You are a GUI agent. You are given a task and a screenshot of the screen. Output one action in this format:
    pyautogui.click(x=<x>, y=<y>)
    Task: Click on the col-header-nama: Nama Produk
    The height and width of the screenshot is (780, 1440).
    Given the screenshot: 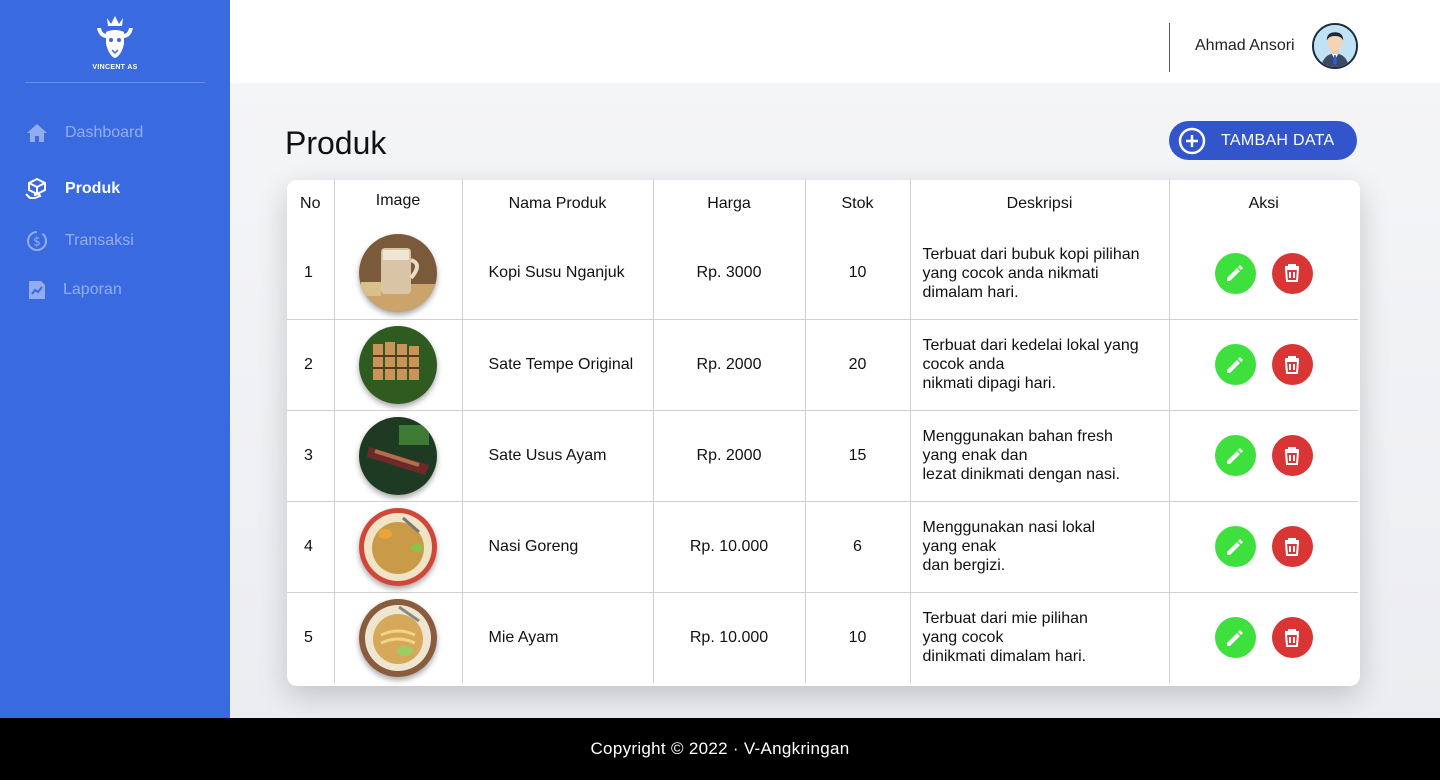 What is the action you would take?
    pyautogui.click(x=558, y=204)
    